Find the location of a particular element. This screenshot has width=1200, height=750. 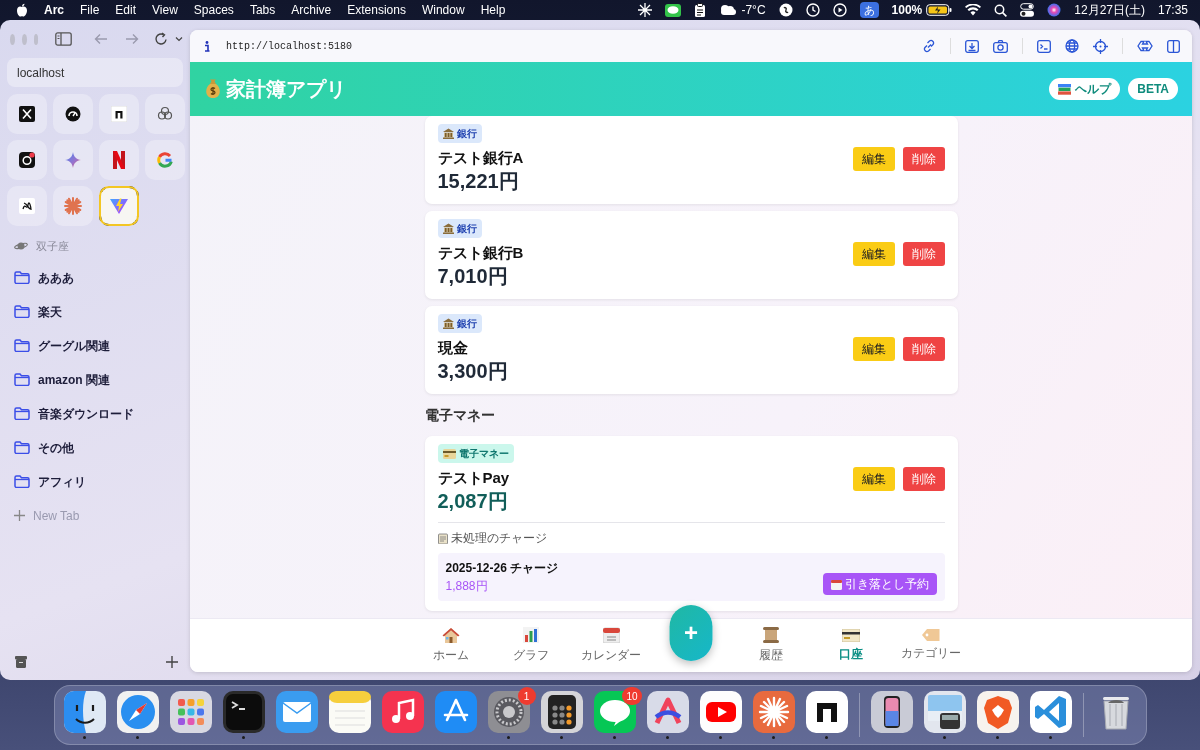

app-menu: Arc is located at coordinates (54, 10).